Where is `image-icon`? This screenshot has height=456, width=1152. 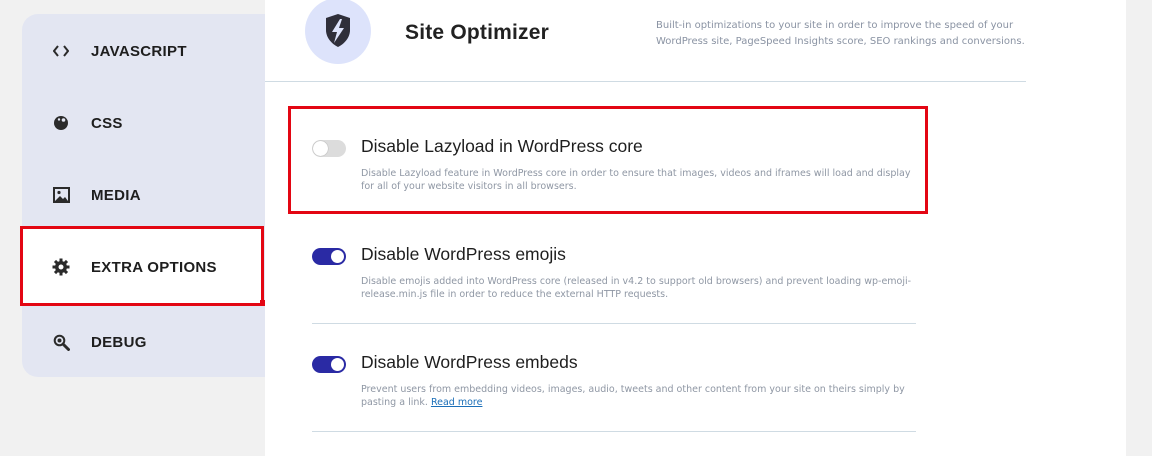
image-icon is located at coordinates (61, 195).